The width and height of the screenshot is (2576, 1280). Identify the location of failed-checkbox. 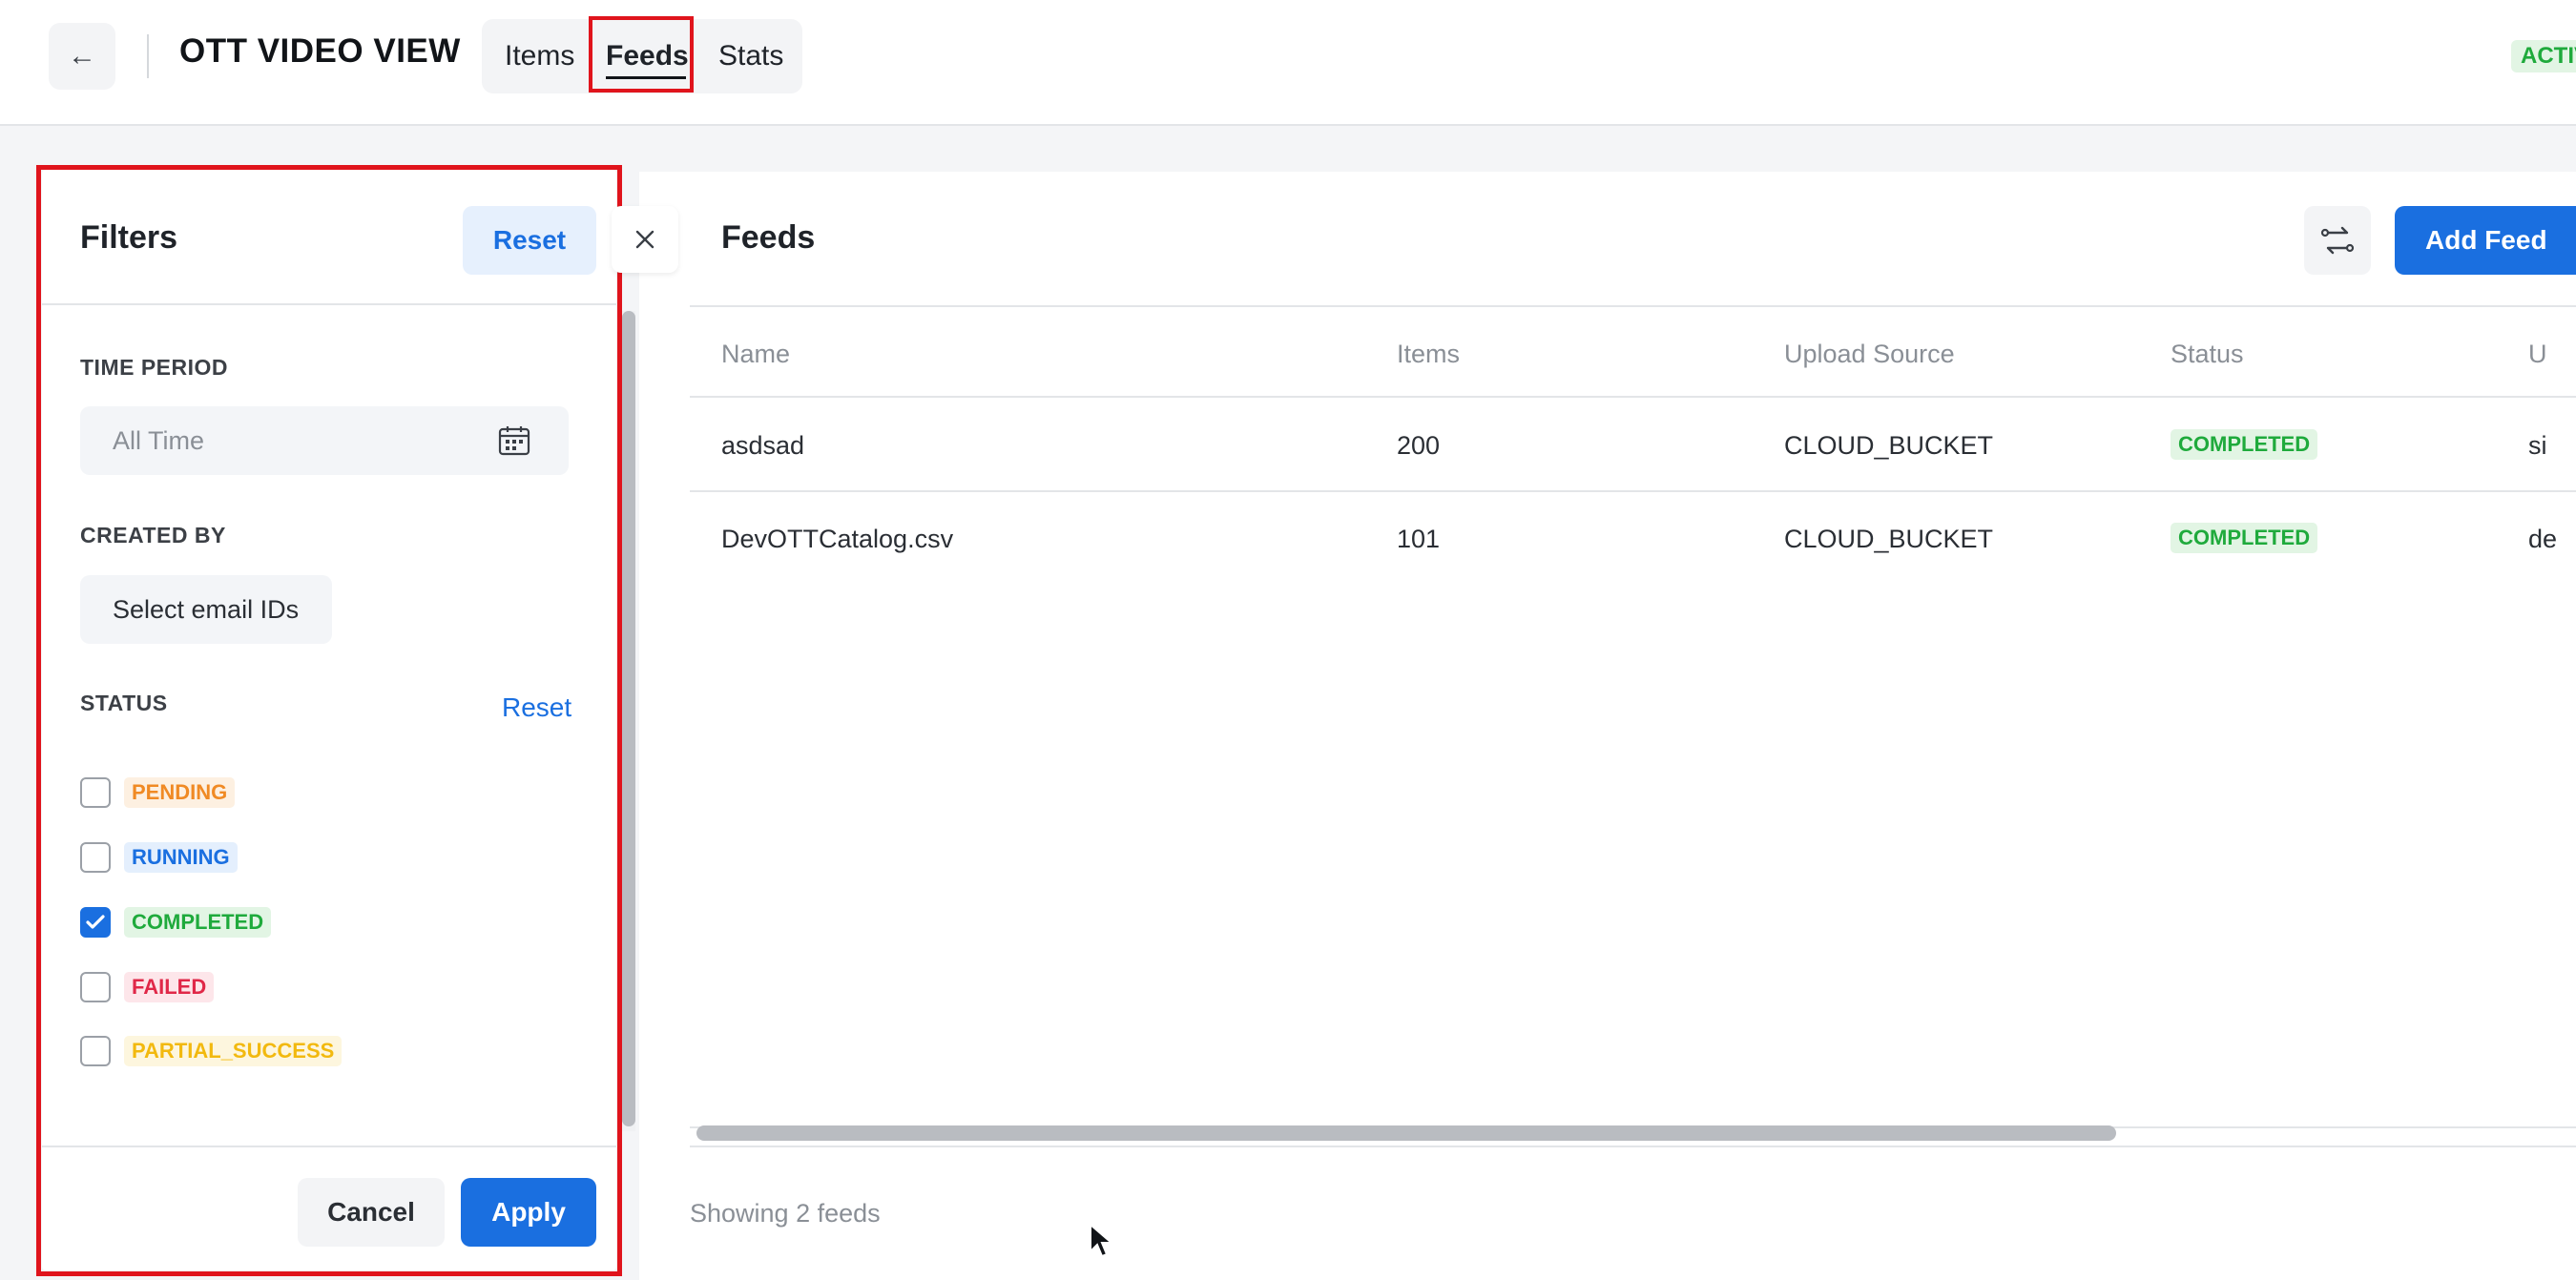
(95, 987).